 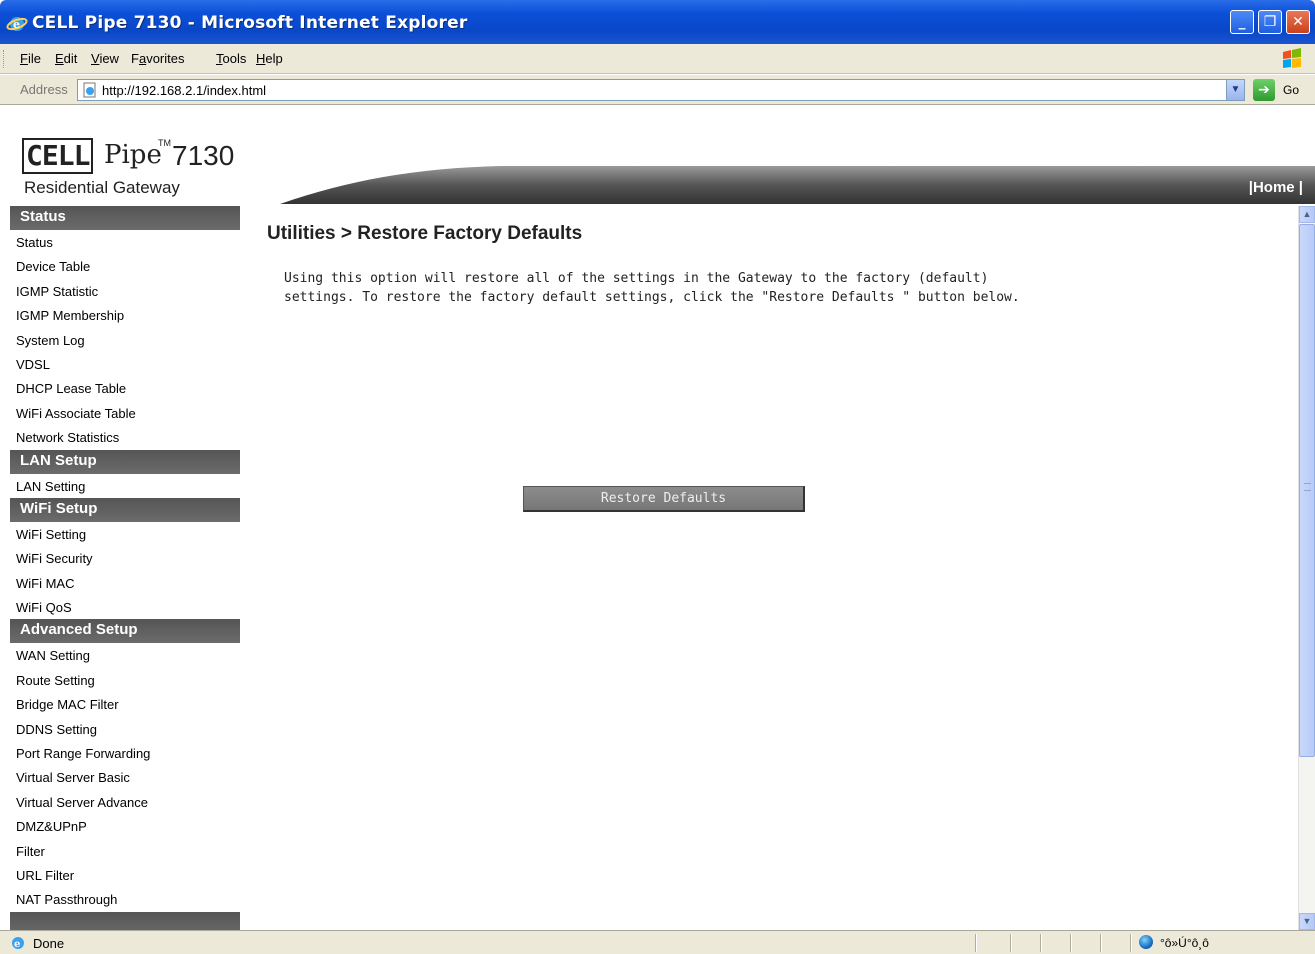 I want to click on sidebar-item-igmp-statistic: IGMP Statistic, so click(x=125, y=291).